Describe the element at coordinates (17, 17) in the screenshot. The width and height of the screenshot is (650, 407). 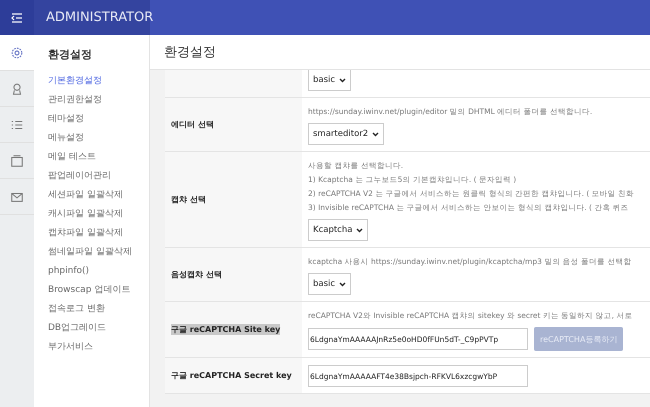
I see `menu-collapse-icon` at that location.